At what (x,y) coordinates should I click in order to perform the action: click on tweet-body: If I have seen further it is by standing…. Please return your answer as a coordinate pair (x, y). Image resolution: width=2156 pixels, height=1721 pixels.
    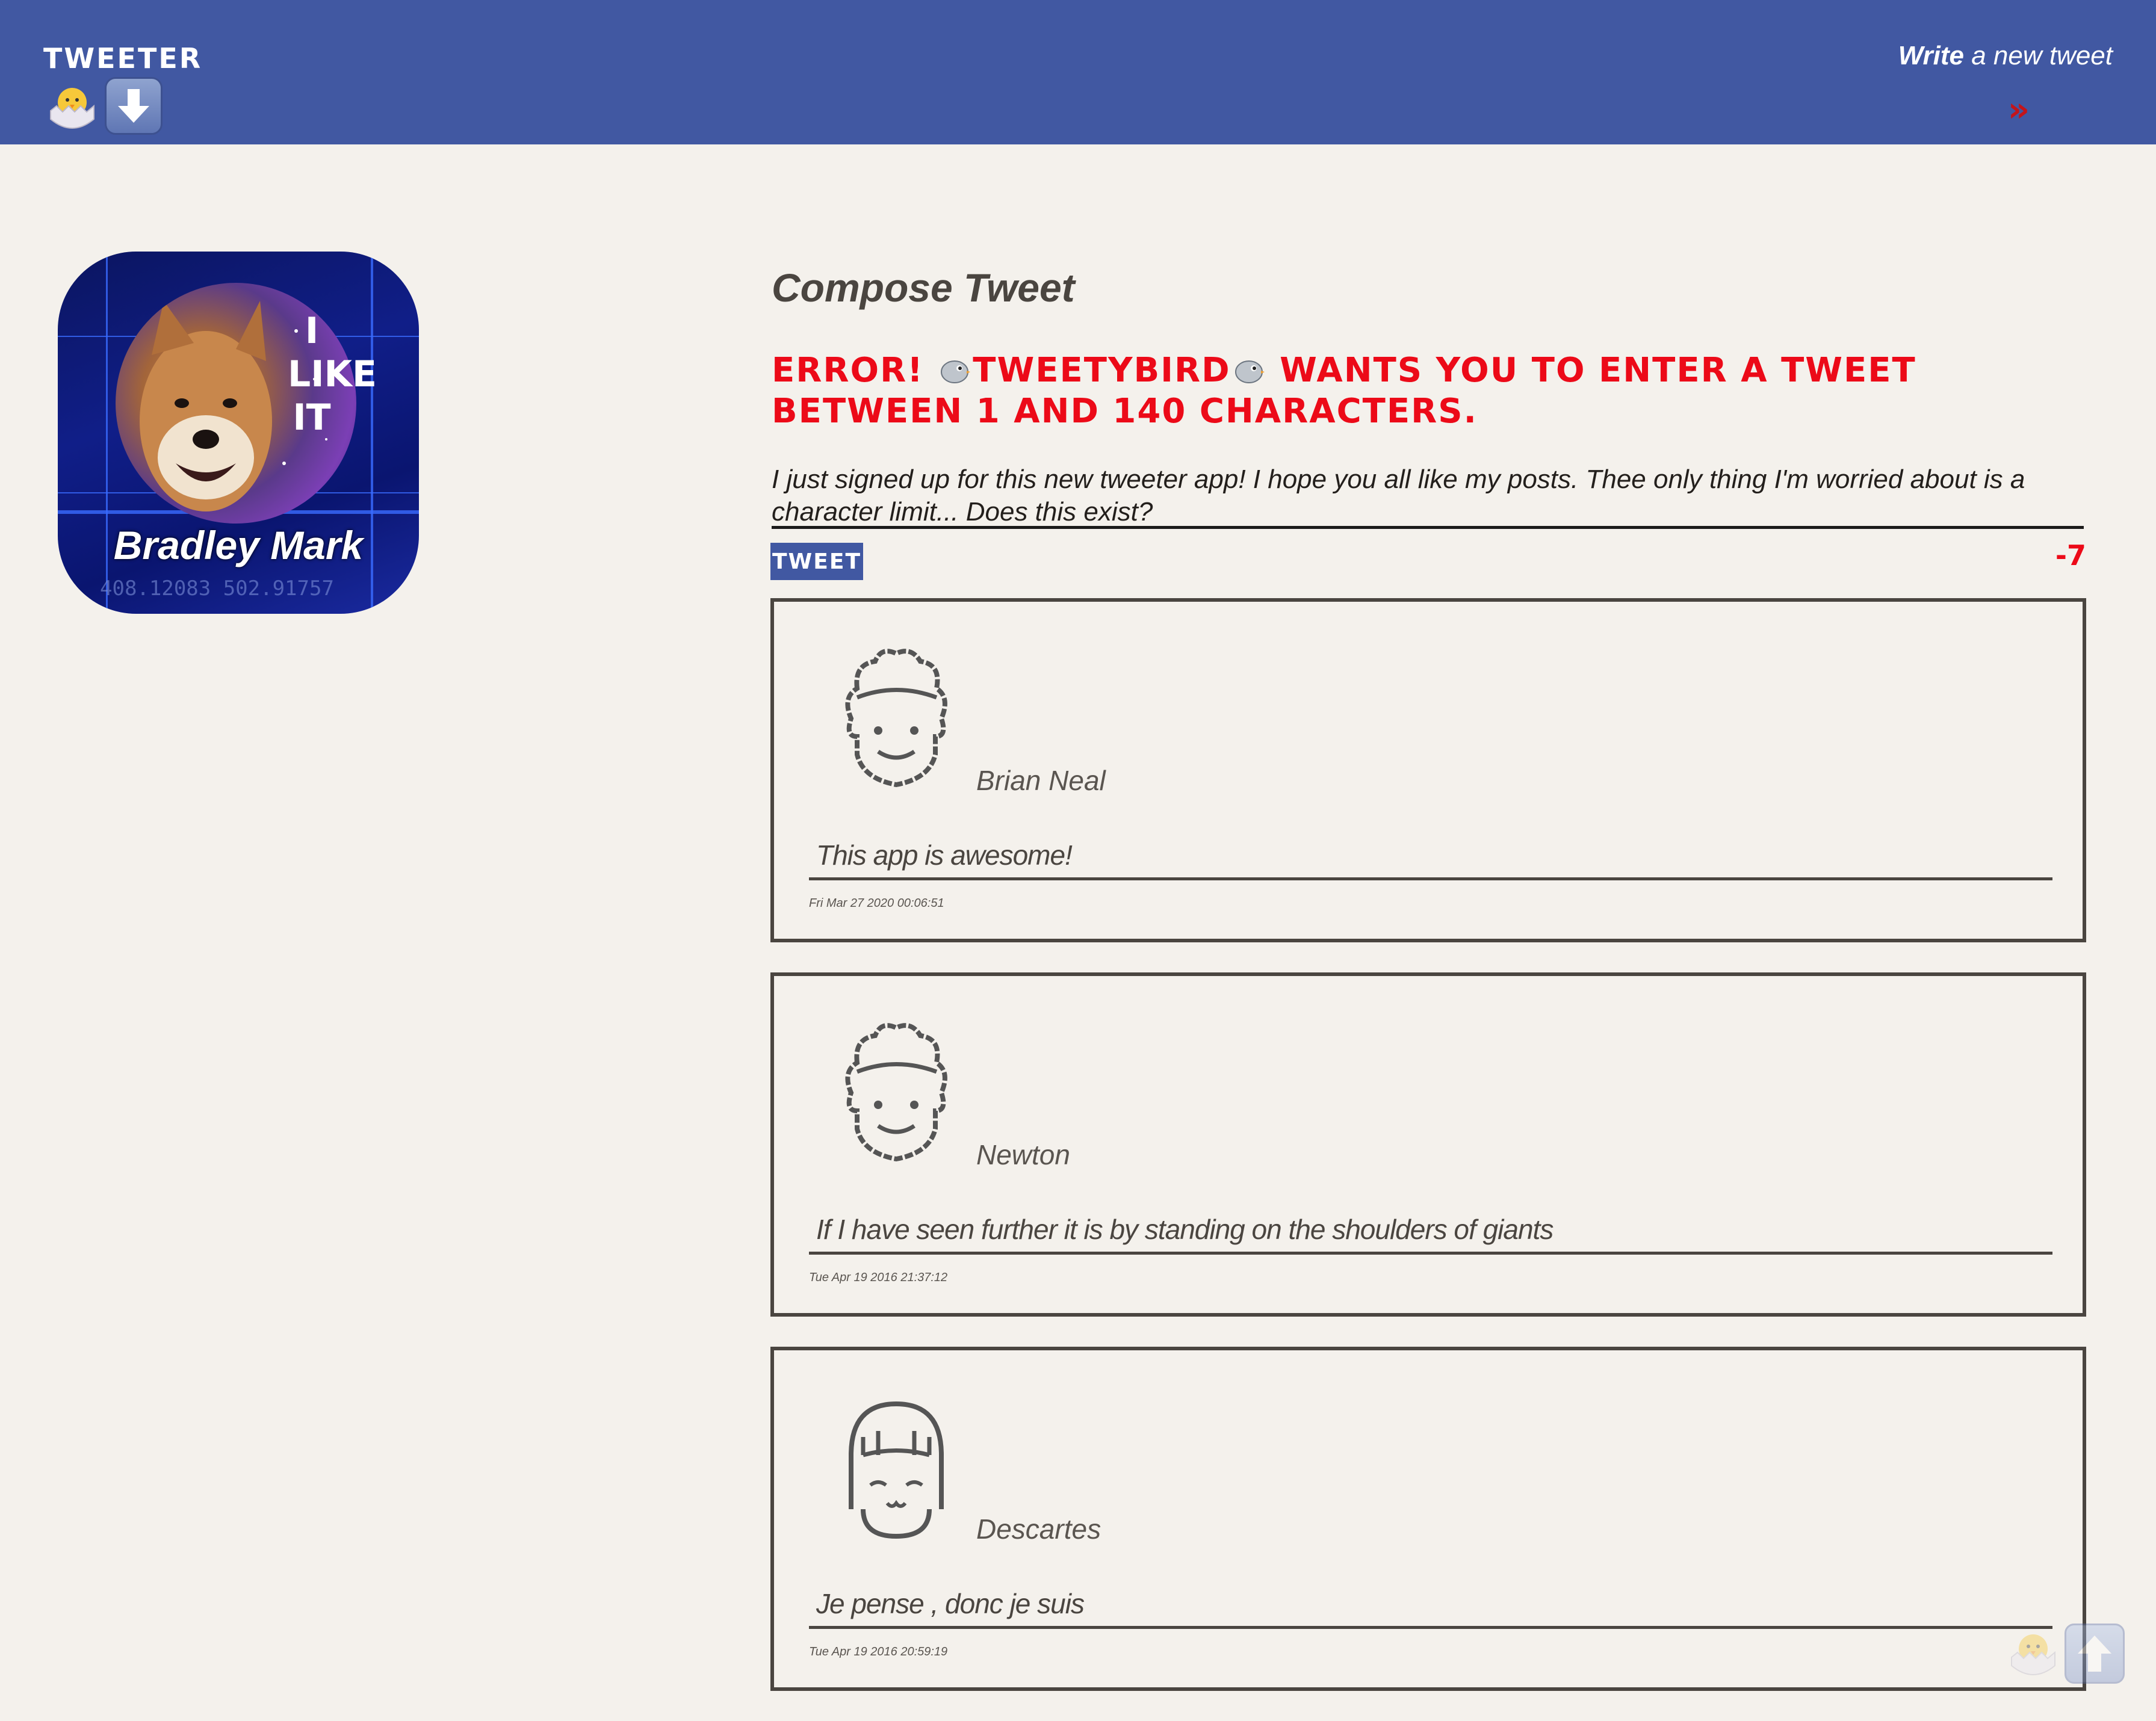
    Looking at the image, I should click on (1184, 1229).